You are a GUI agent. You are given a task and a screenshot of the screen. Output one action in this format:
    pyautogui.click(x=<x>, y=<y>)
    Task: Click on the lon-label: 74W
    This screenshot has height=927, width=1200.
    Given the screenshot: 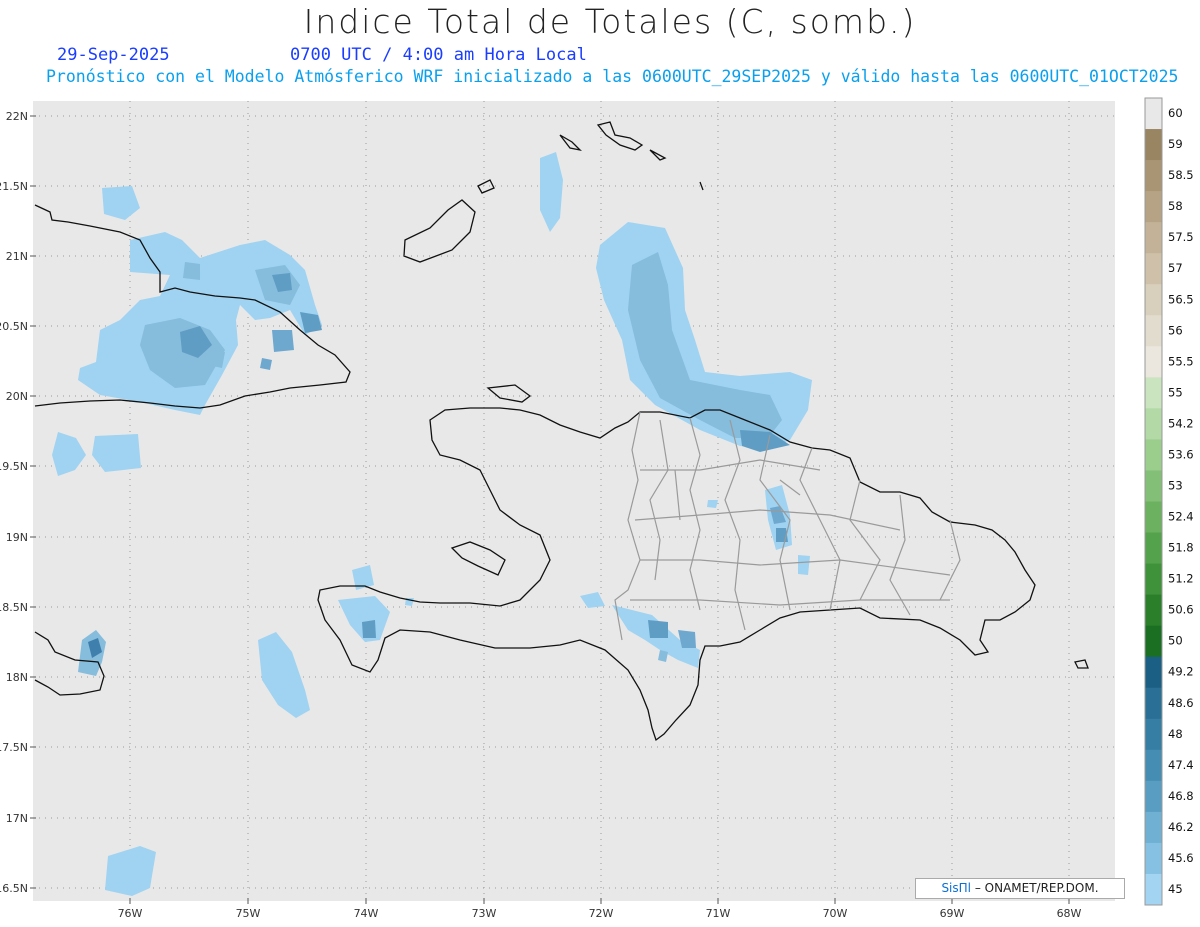 What is the action you would take?
    pyautogui.click(x=366, y=913)
    